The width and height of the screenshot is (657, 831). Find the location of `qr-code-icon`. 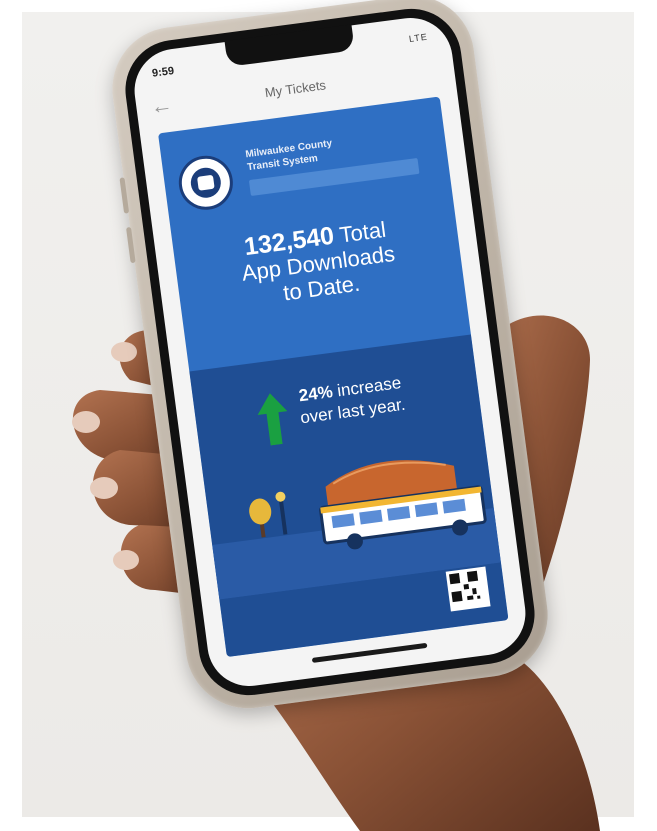

qr-code-icon is located at coordinates (468, 589).